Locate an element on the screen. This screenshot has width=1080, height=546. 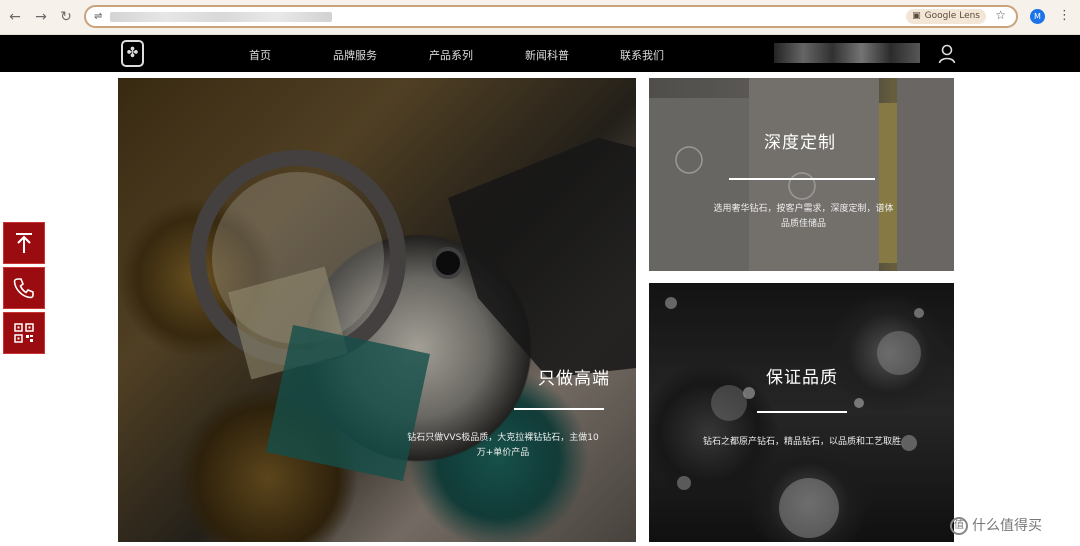
blurred-phone-number is located at coordinates (847, 53).